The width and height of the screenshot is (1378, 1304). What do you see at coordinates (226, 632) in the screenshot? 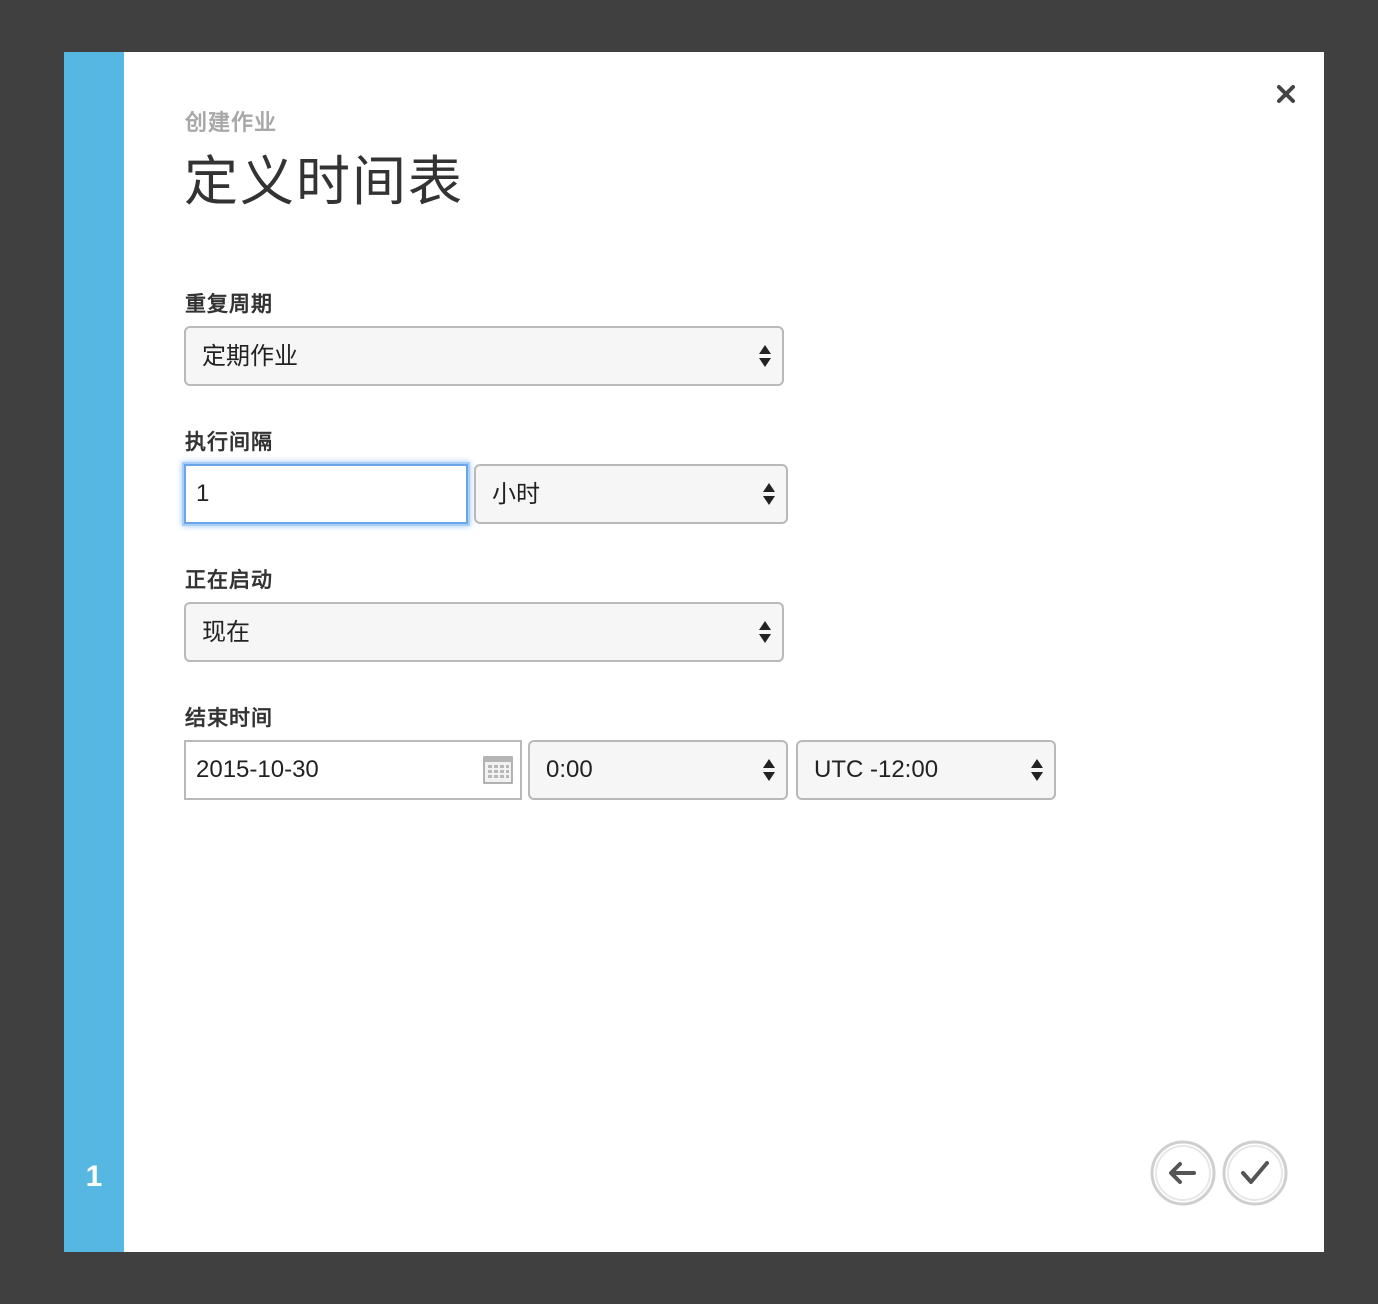
I see `start-select-value: 现在` at bounding box center [226, 632].